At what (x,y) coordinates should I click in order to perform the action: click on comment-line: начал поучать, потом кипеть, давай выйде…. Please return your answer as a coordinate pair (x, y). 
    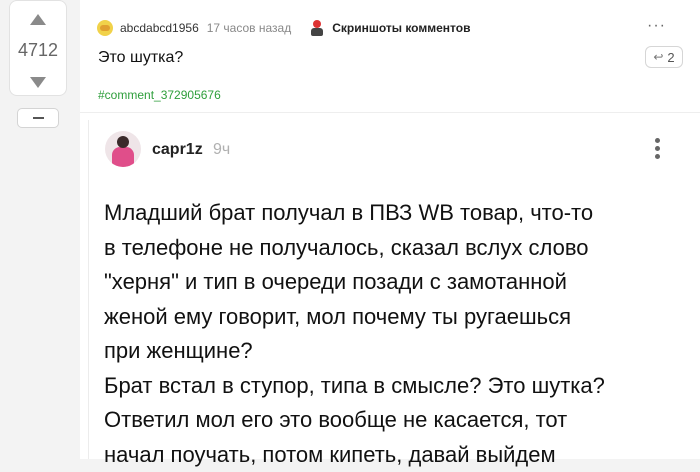
    Looking at the image, I should click on (389, 455).